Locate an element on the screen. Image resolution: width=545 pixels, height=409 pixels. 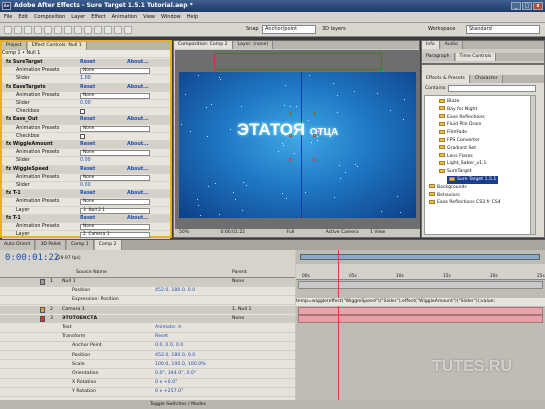
timeline-layer-row: 2 Camera 1 1. Null 1 is located at coordinates (147, 310).